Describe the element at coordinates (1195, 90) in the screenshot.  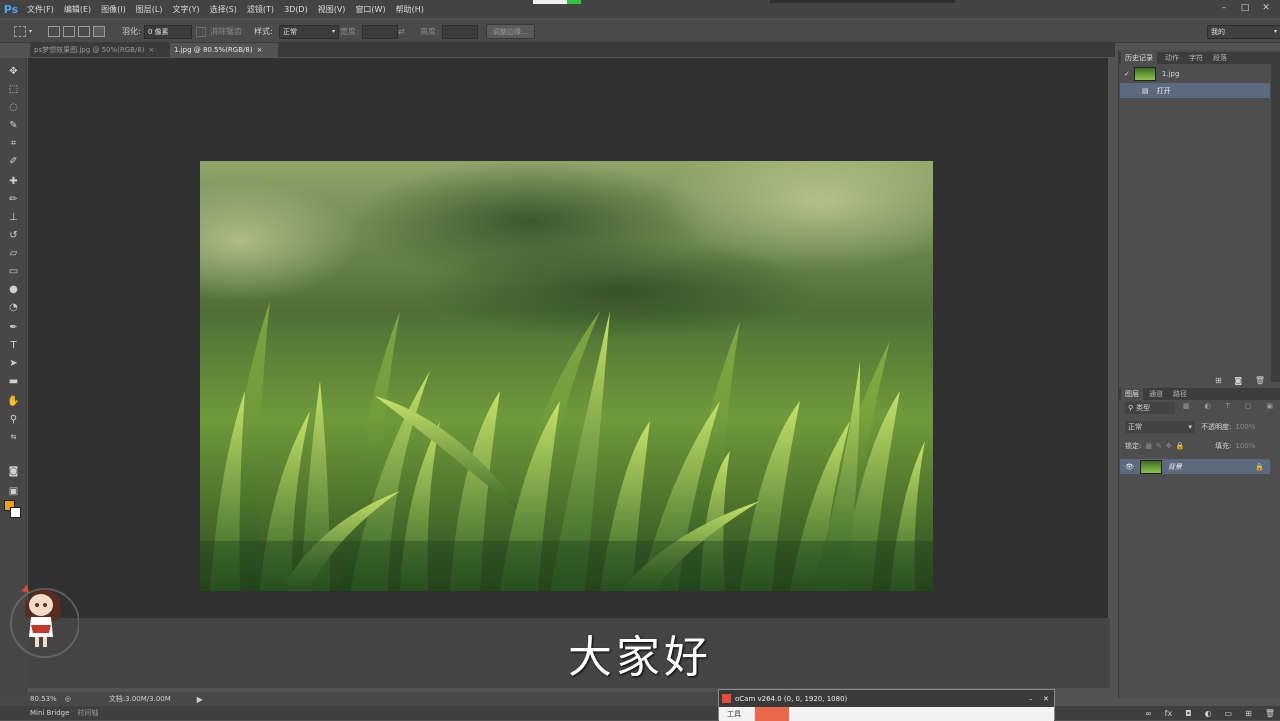
I see `history-step-row: ▤ 打开` at that location.